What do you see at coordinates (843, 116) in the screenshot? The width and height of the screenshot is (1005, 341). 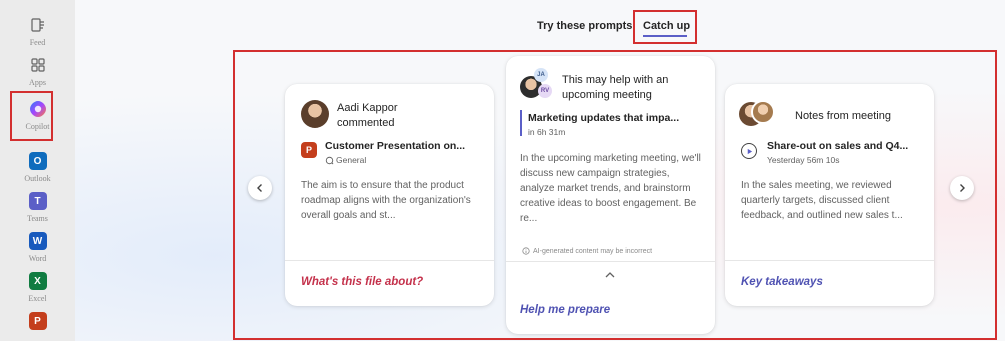 I see `card-header: Notes from meeting` at bounding box center [843, 116].